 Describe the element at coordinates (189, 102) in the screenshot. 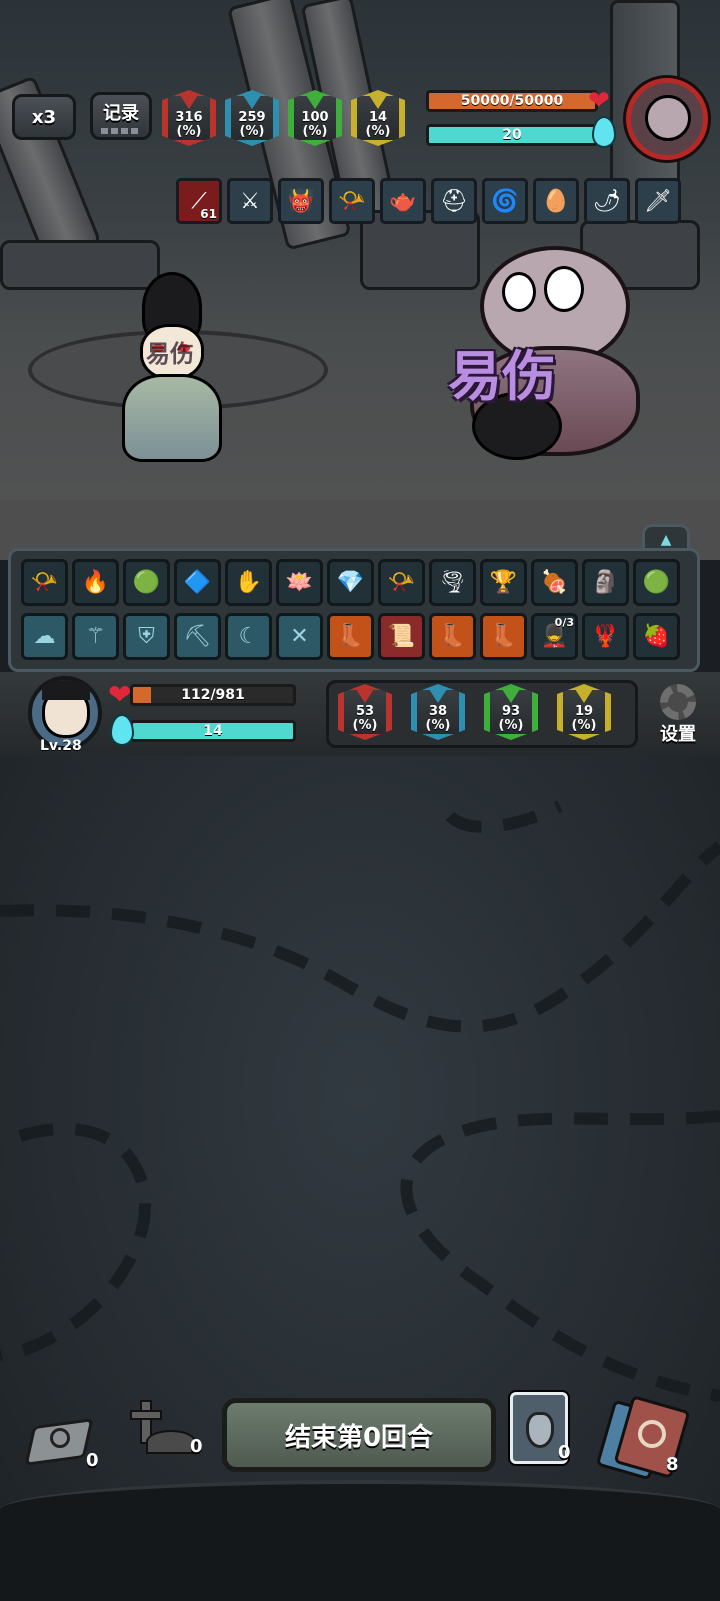

I see `attack-icon` at that location.